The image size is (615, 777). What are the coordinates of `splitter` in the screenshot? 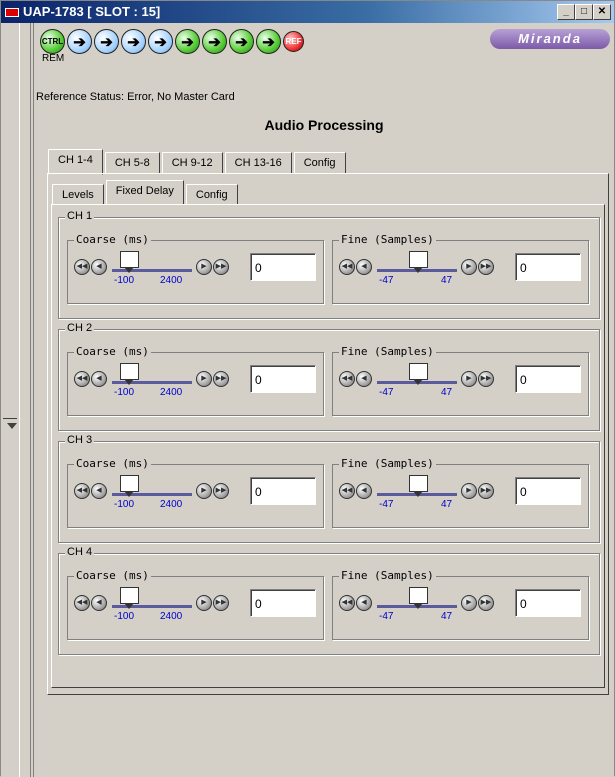 It's located at (25, 400).